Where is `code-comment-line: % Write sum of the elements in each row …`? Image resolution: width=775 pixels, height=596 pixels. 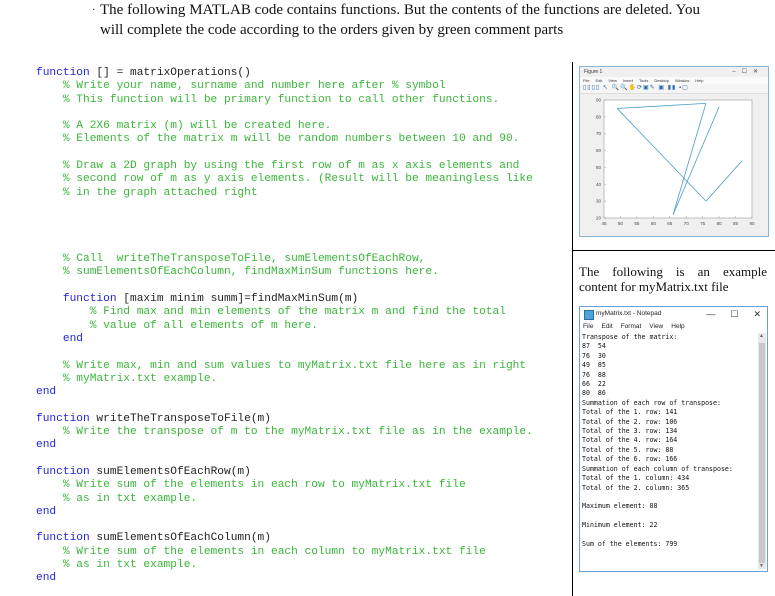 code-comment-line: % Write sum of the elements in each row … is located at coordinates (251, 485).